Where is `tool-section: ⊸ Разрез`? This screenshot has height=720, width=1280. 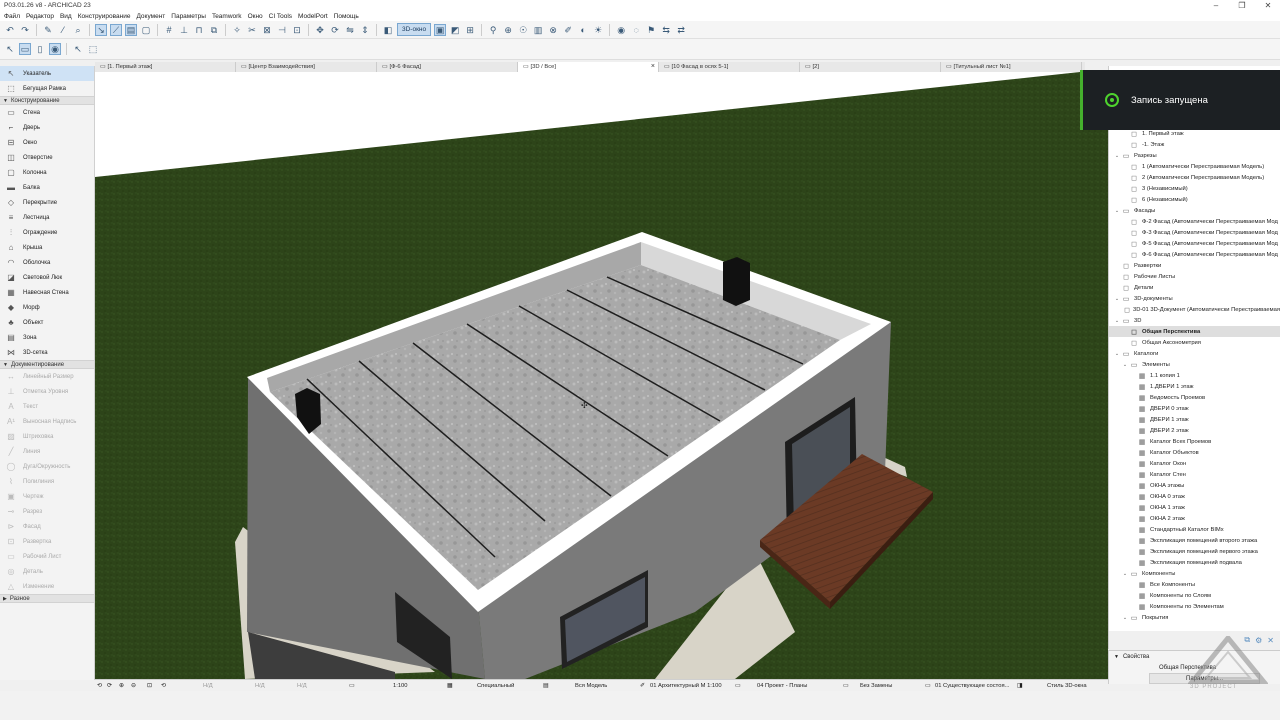 tool-section: ⊸ Разрез is located at coordinates (47, 511).